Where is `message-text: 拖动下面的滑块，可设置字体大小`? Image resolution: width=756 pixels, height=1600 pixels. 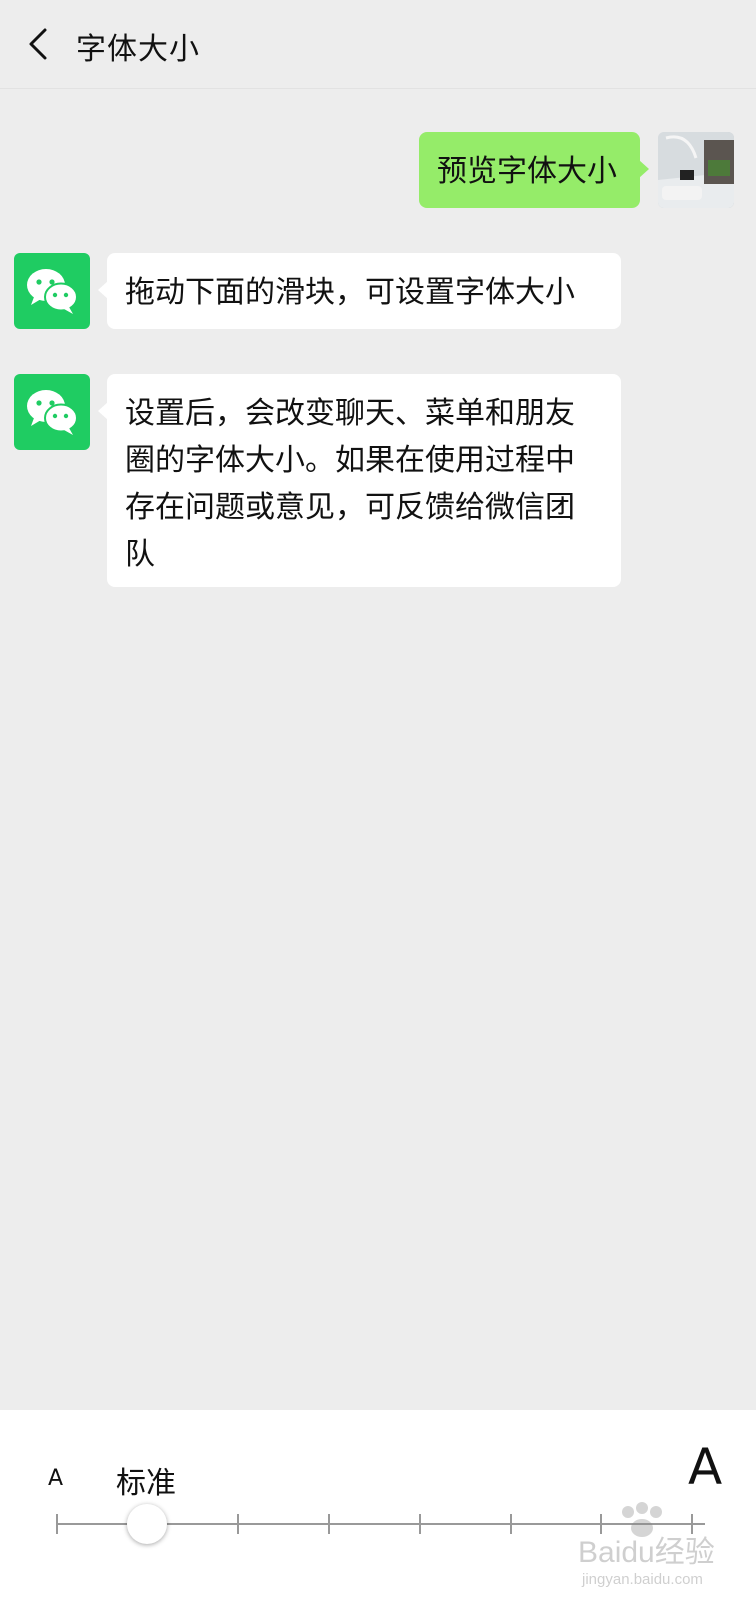
message-text: 拖动下面的滑块，可设置字体大小 is located at coordinates (350, 292).